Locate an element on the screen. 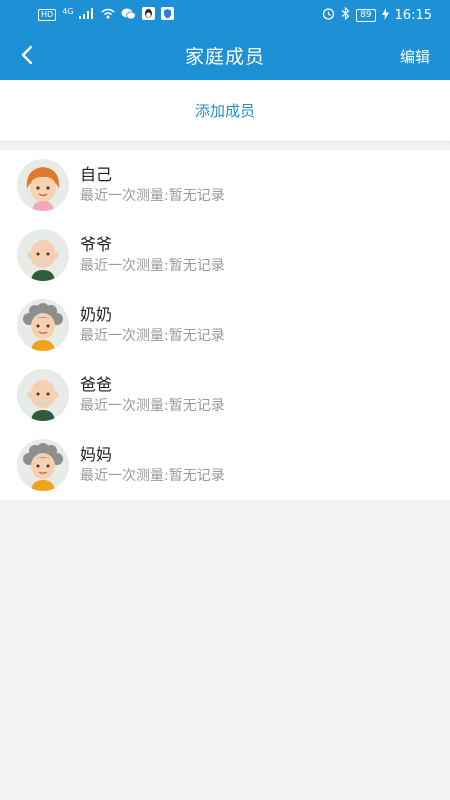 This screenshot has height=800, width=450. status-bar: HD 4G 89 16:15 is located at coordinates (225, 15).